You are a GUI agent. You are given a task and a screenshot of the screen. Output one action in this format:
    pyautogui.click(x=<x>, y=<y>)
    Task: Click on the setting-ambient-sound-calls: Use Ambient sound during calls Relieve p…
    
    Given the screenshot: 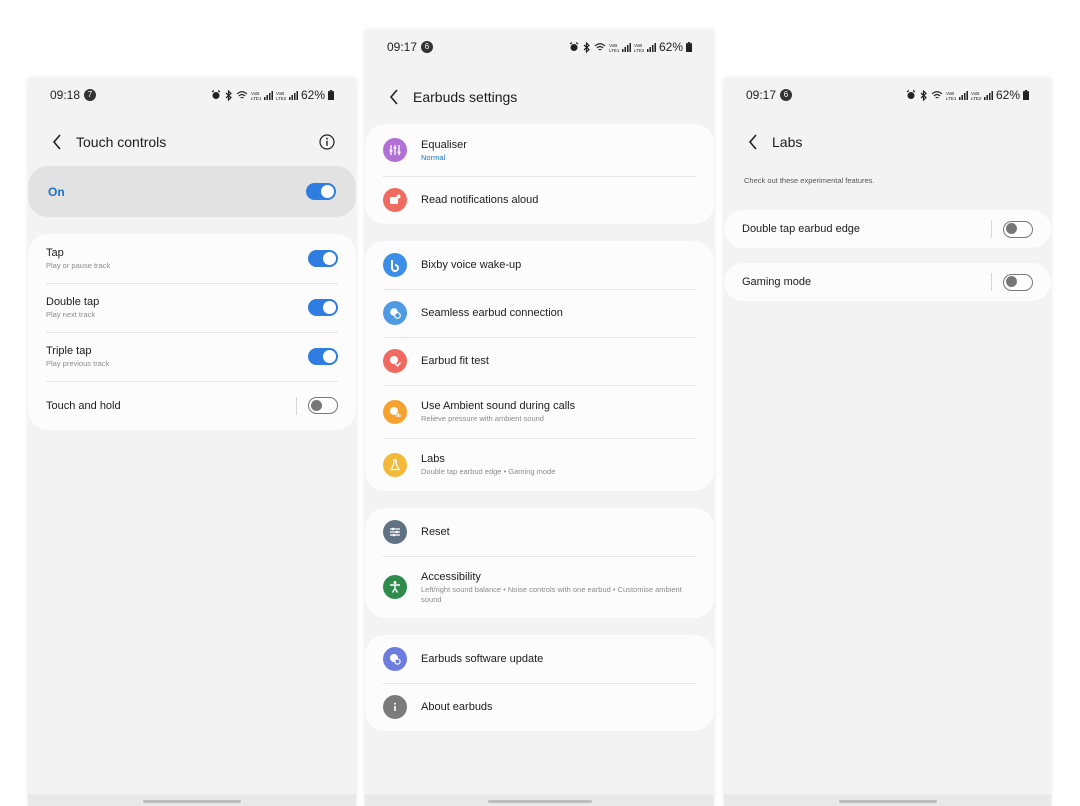 What is the action you would take?
    pyautogui.click(x=539, y=411)
    